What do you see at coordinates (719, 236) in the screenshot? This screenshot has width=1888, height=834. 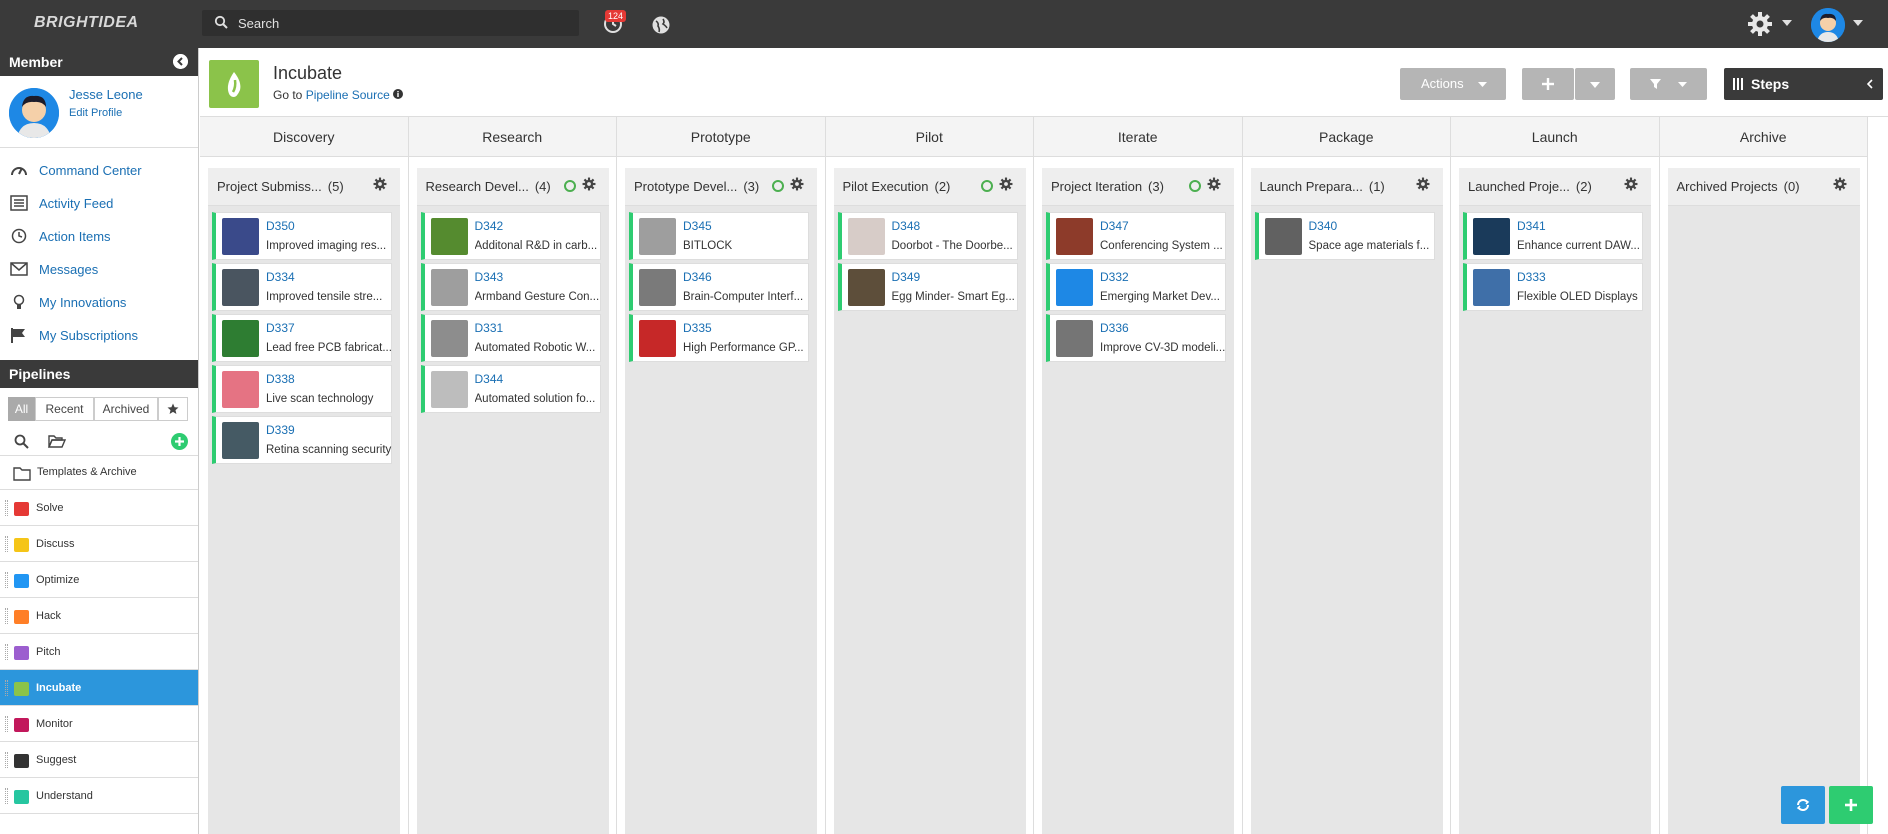 I see `project-card: D345 BITLOCK` at bounding box center [719, 236].